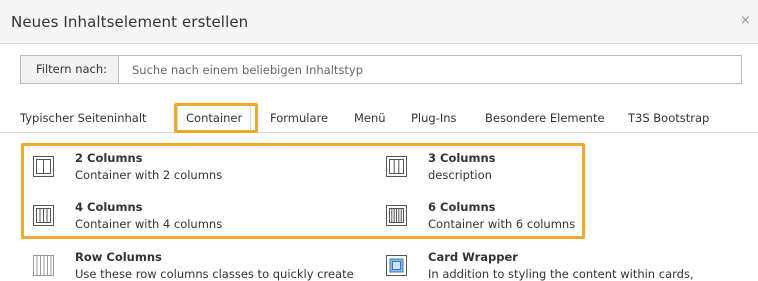 The width and height of the screenshot is (758, 281). What do you see at coordinates (43, 166) in the screenshot?
I see `two-columns-icon` at bounding box center [43, 166].